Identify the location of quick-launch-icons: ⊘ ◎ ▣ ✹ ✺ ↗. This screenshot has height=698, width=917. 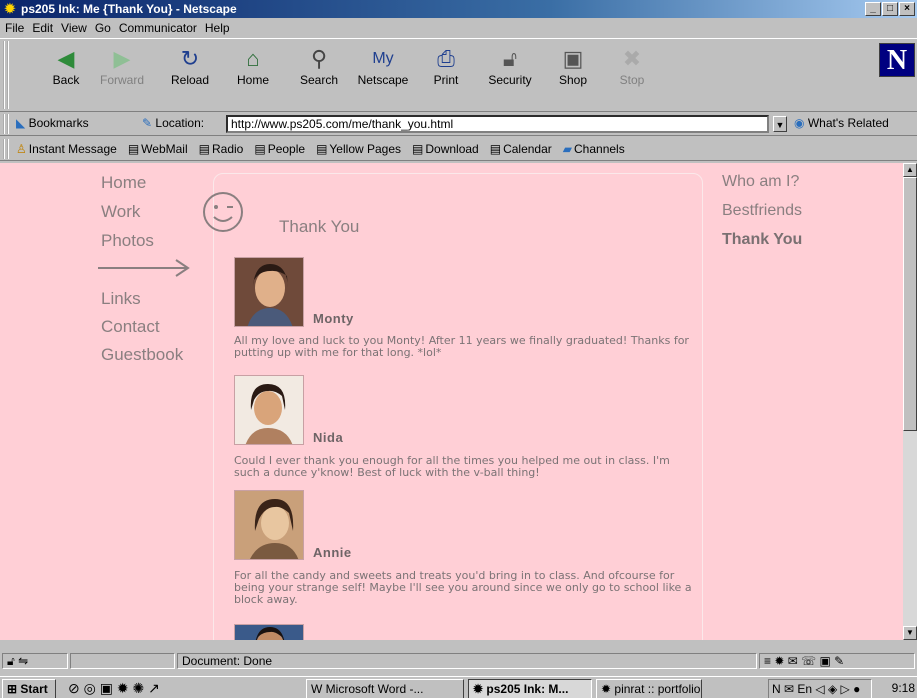
(114, 688).